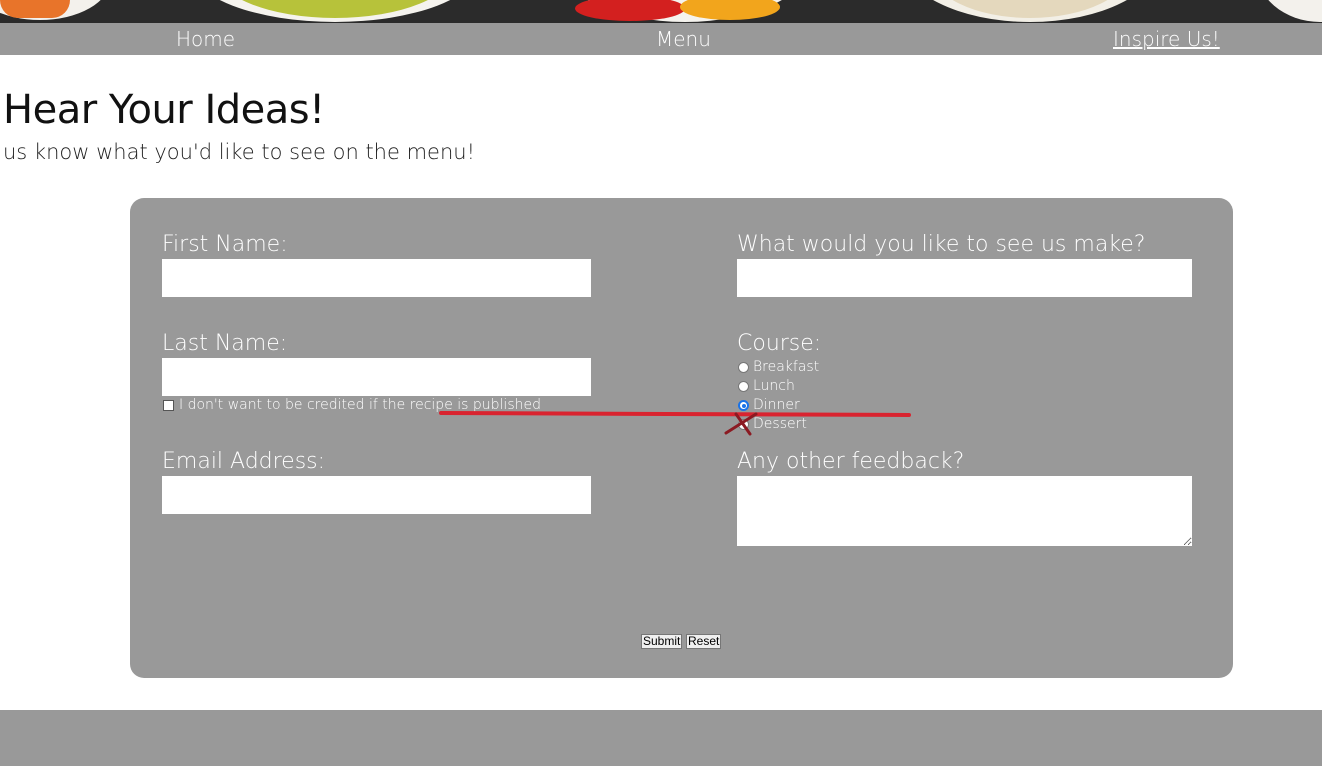 The height and width of the screenshot is (766, 1322). Describe the element at coordinates (964, 278) in the screenshot. I see `make-input` at that location.